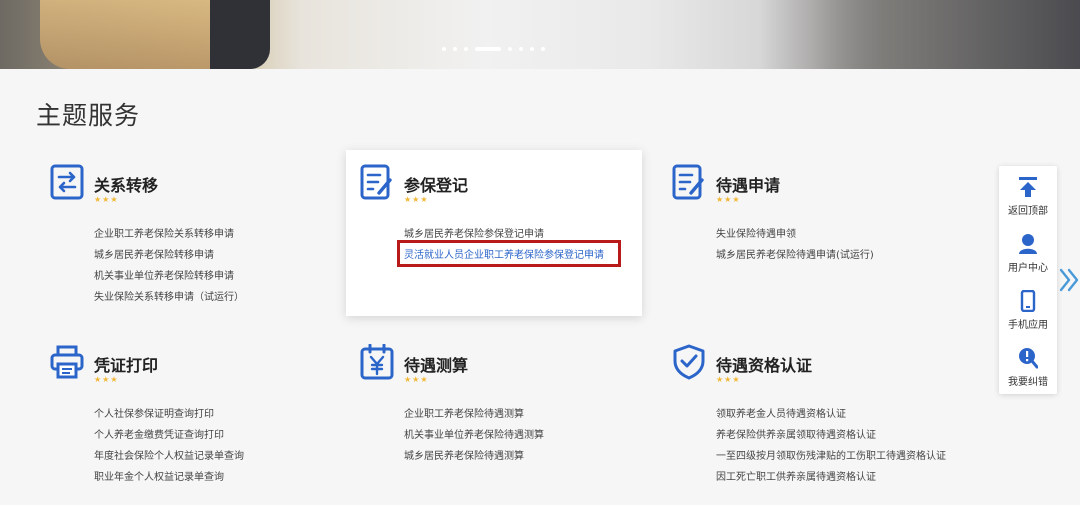 The height and width of the screenshot is (505, 1080). What do you see at coordinates (169, 477) in the screenshot?
I see `service-link: 职业年金个人权益记录单查询` at bounding box center [169, 477].